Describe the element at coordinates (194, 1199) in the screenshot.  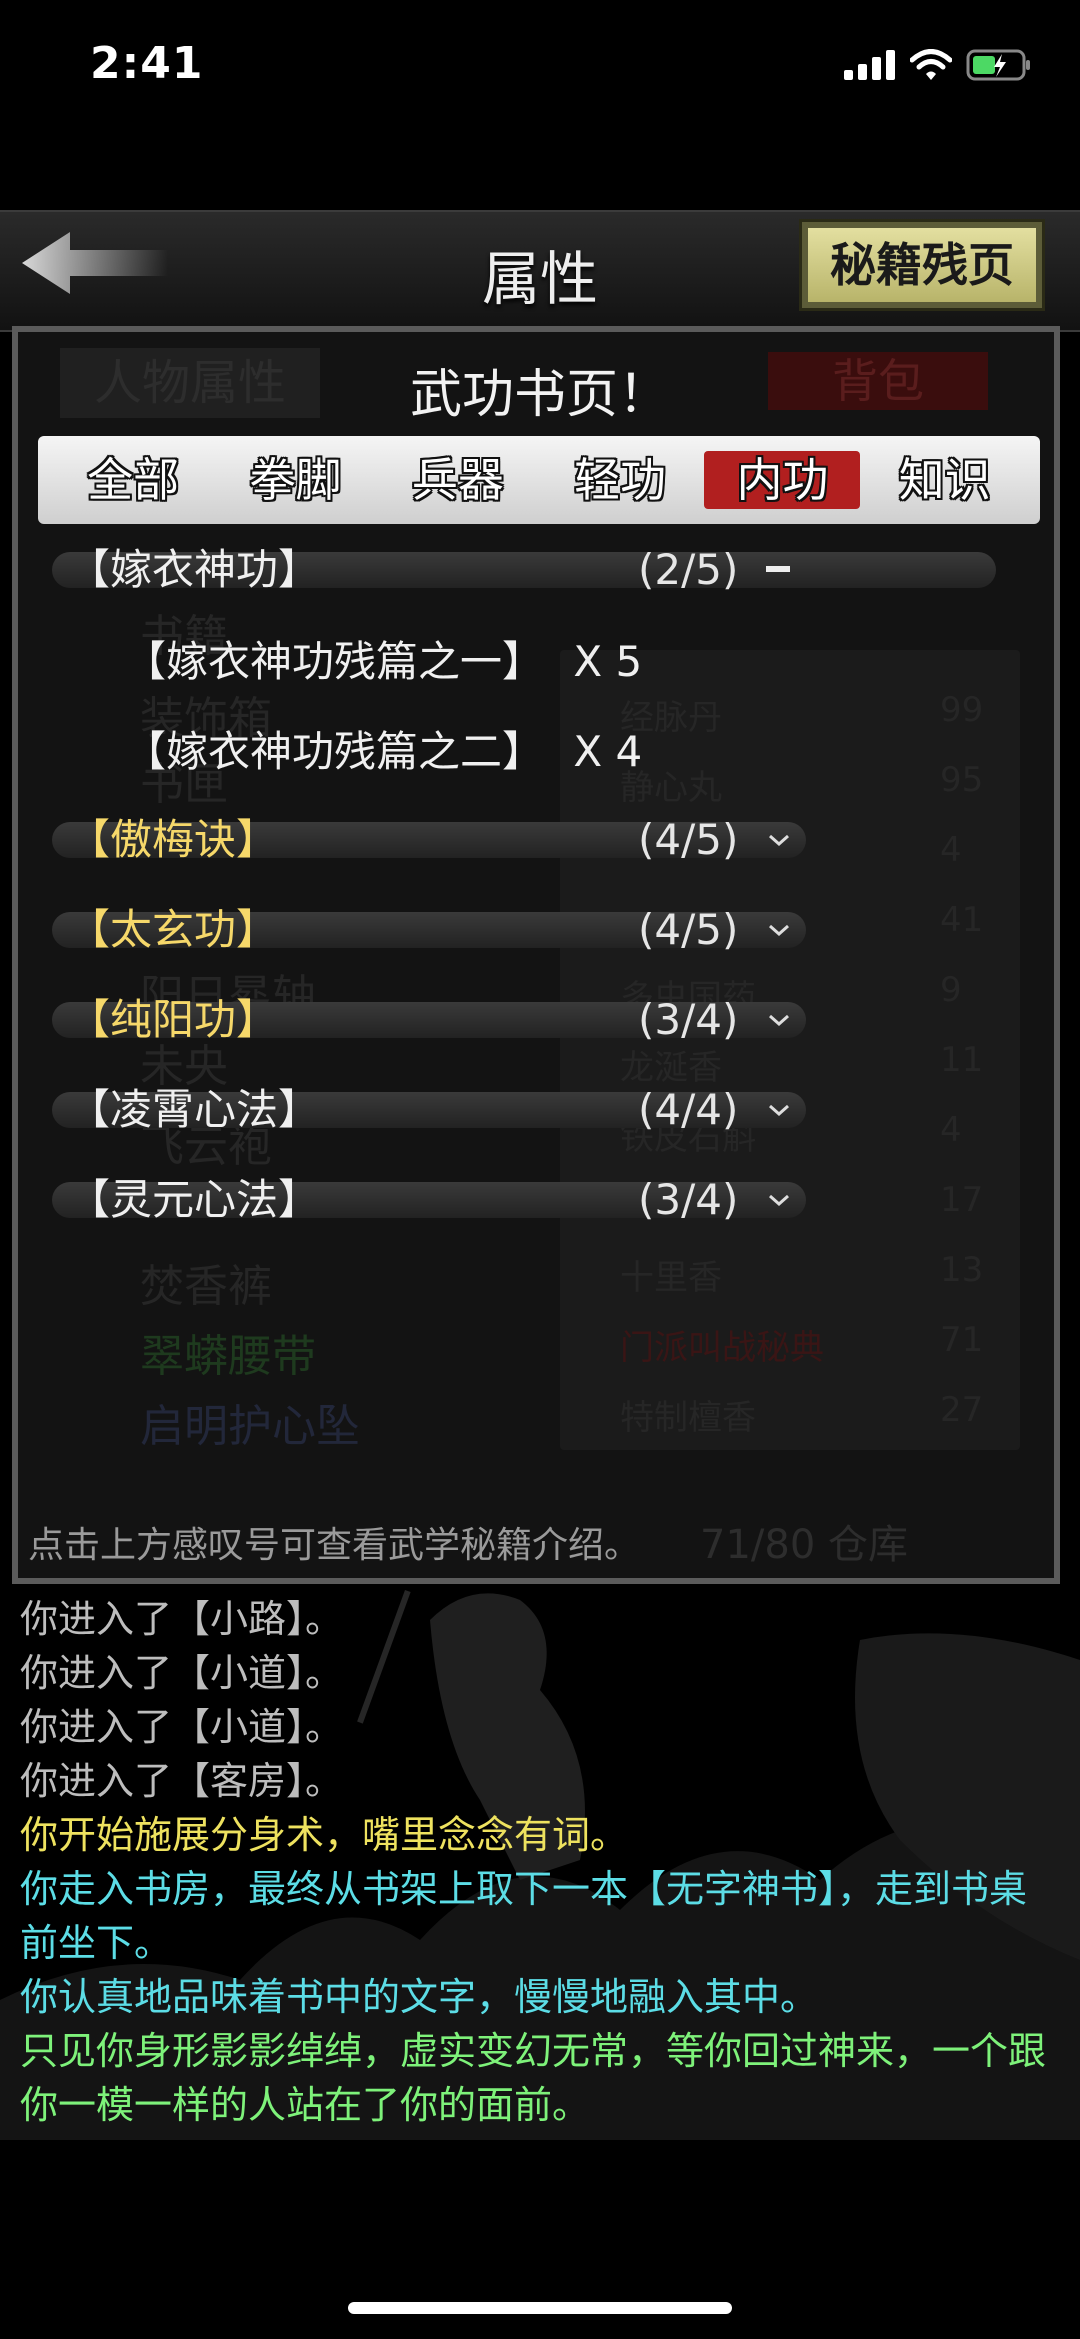
I see `skill-name: 【灵元心法】` at that location.